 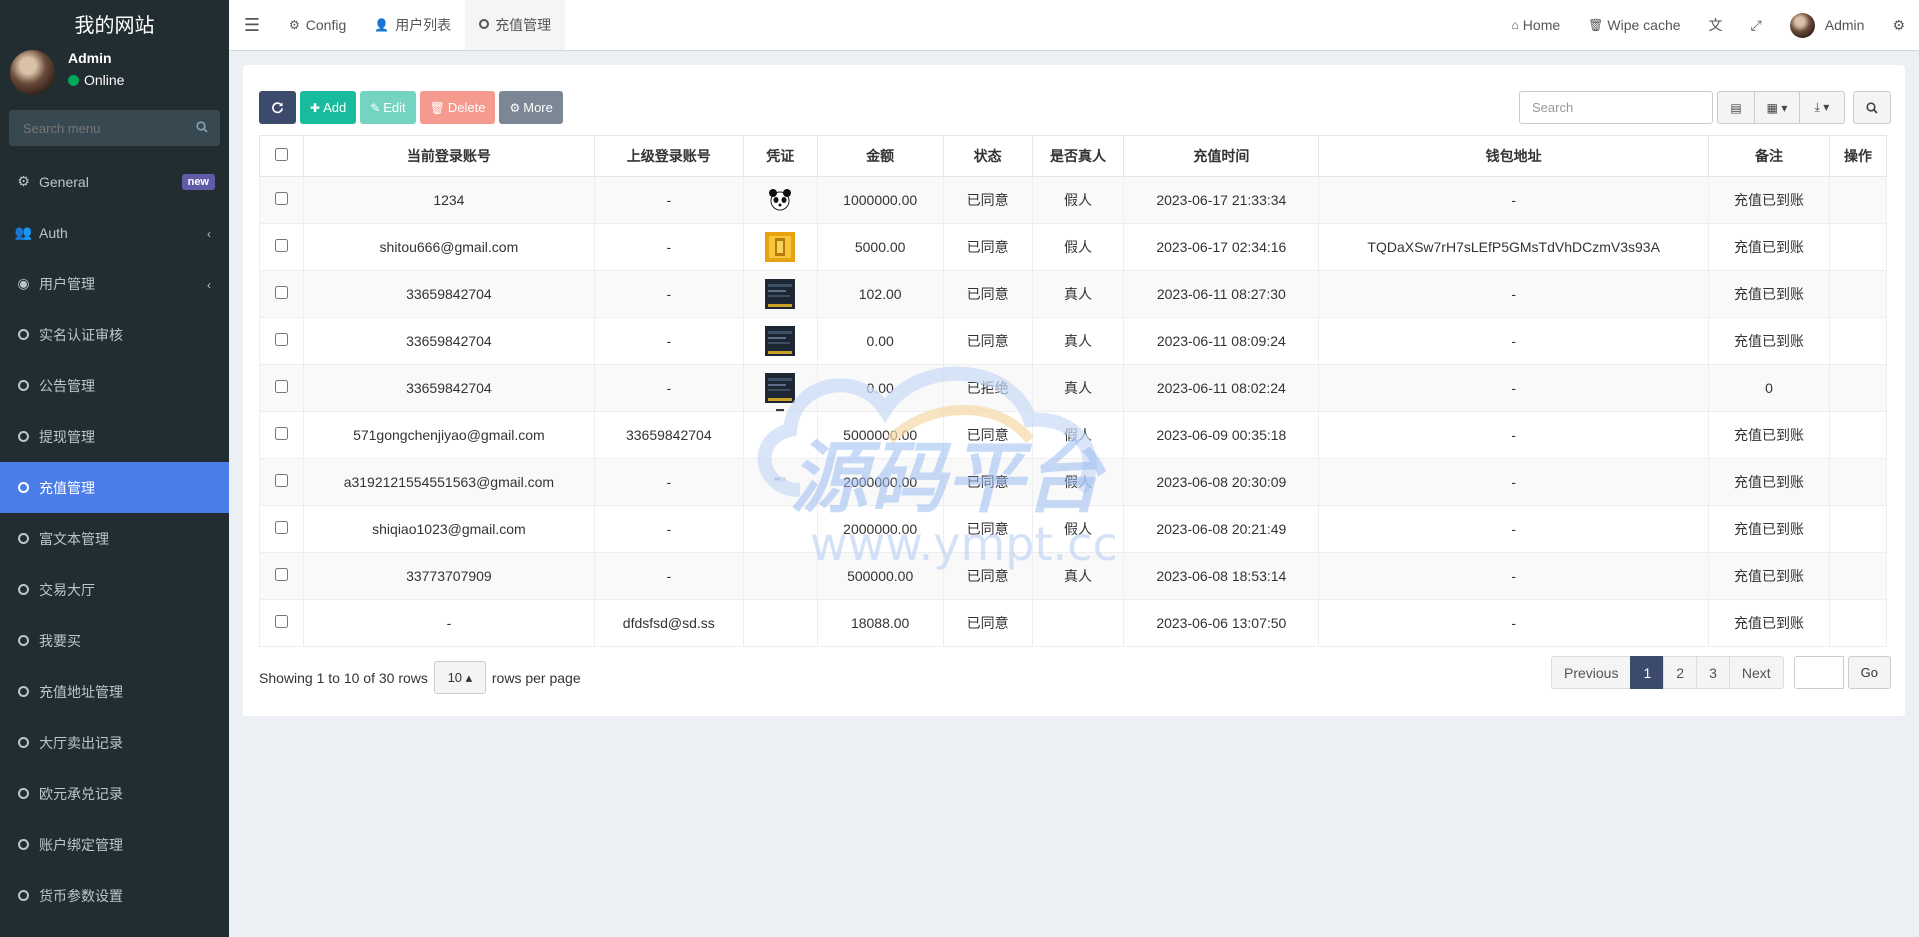 I want to click on tab-recharge: 充值管理, so click(x=515, y=25).